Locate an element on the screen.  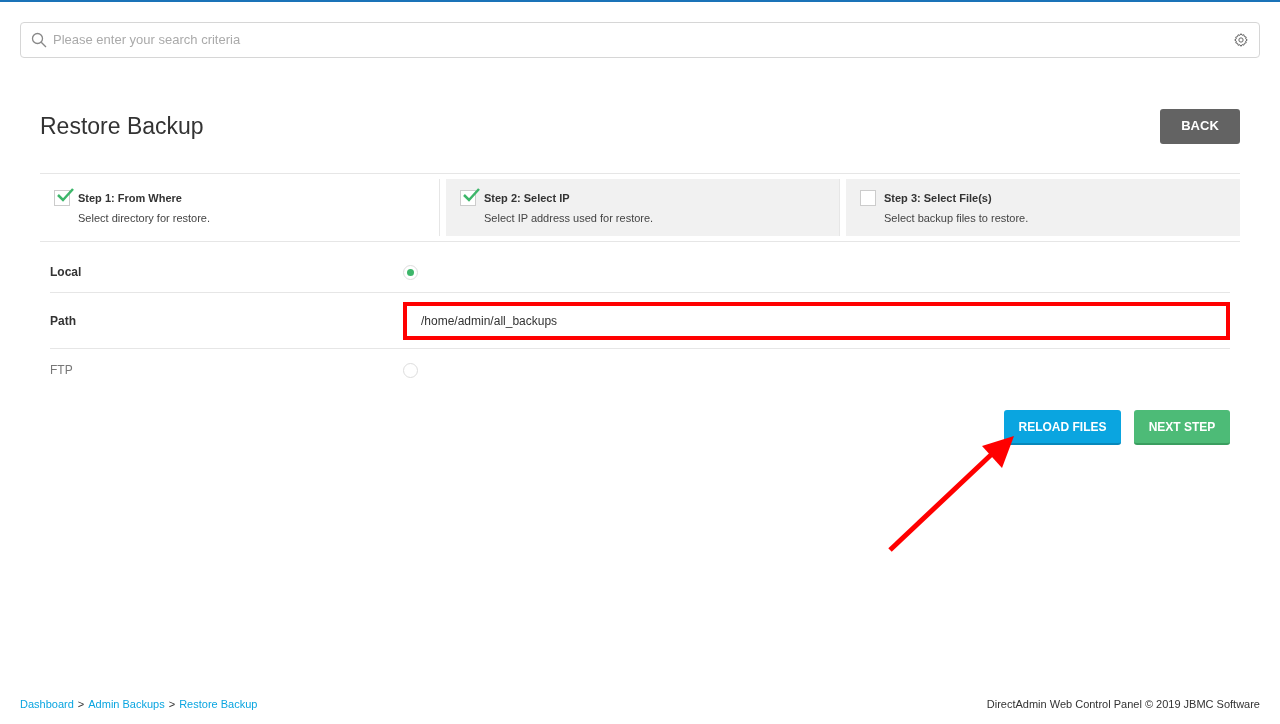
field-label: FTP is located at coordinates (62, 370).